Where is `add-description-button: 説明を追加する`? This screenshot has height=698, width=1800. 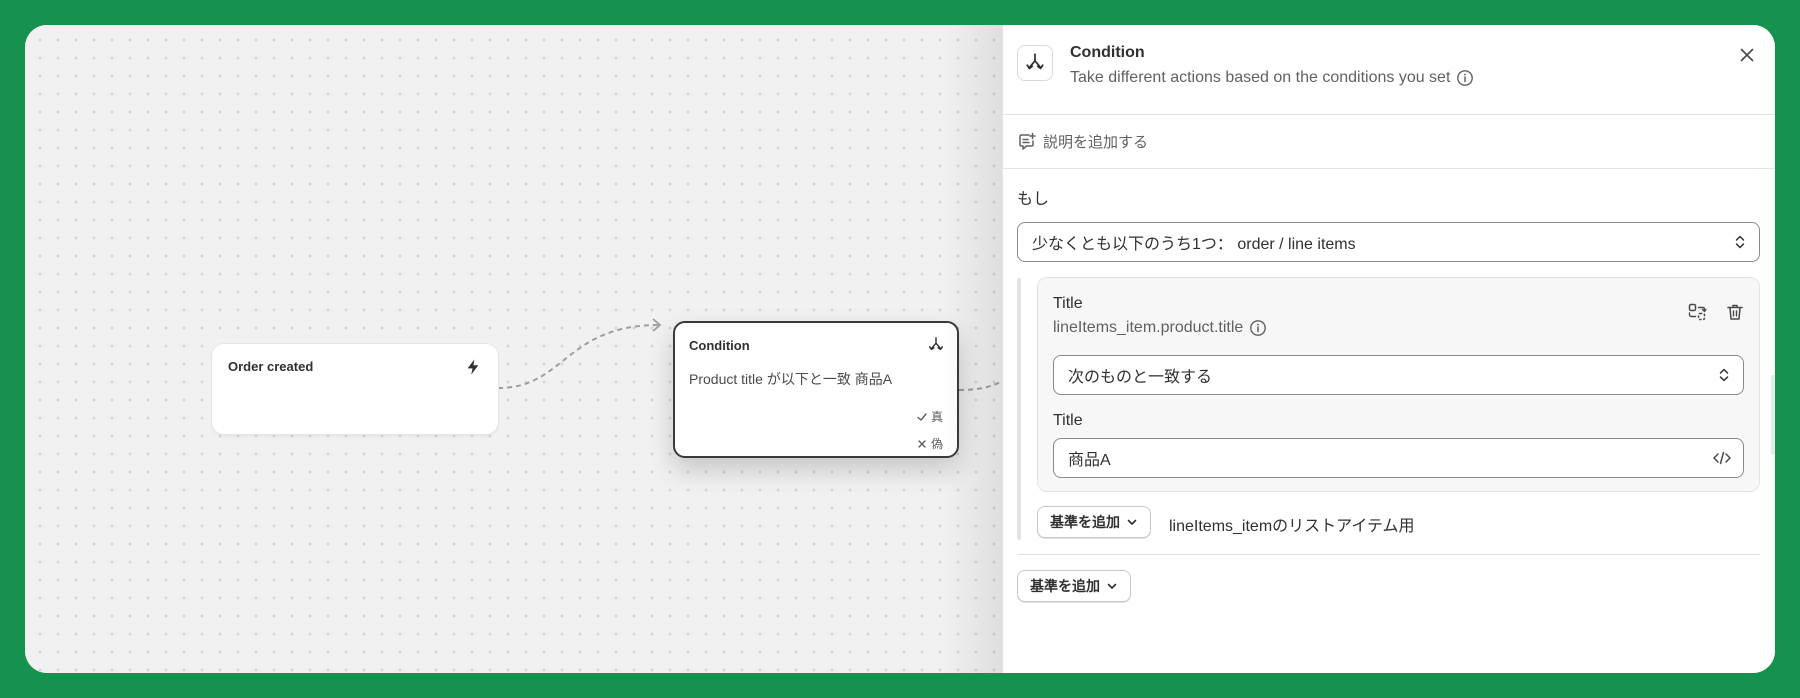 add-description-button: 説明を追加する is located at coordinates (1082, 141).